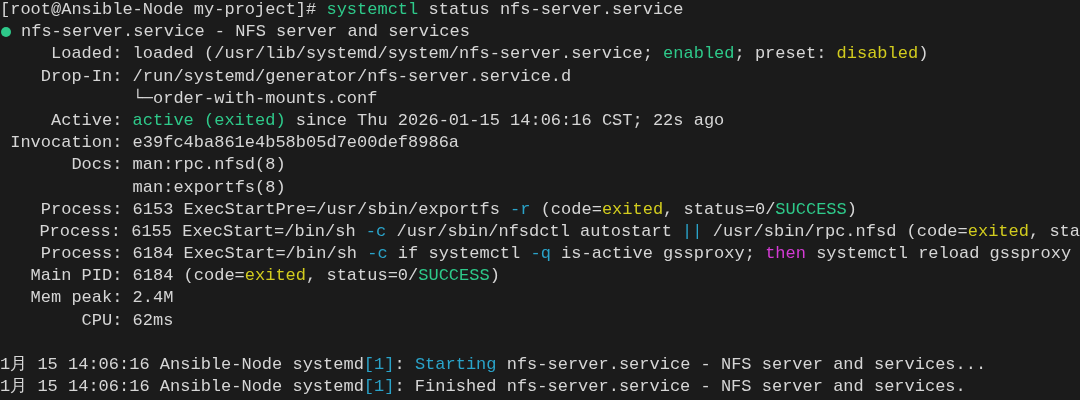 Image resolution: width=1080 pixels, height=400 pixels. What do you see at coordinates (602, 254) in the screenshot?
I see `field-value: 6184 ExecStart=/bin/sh -c if systemctl -q is-active gssproxy; then systemctl reload gssproxy` at bounding box center [602, 254].